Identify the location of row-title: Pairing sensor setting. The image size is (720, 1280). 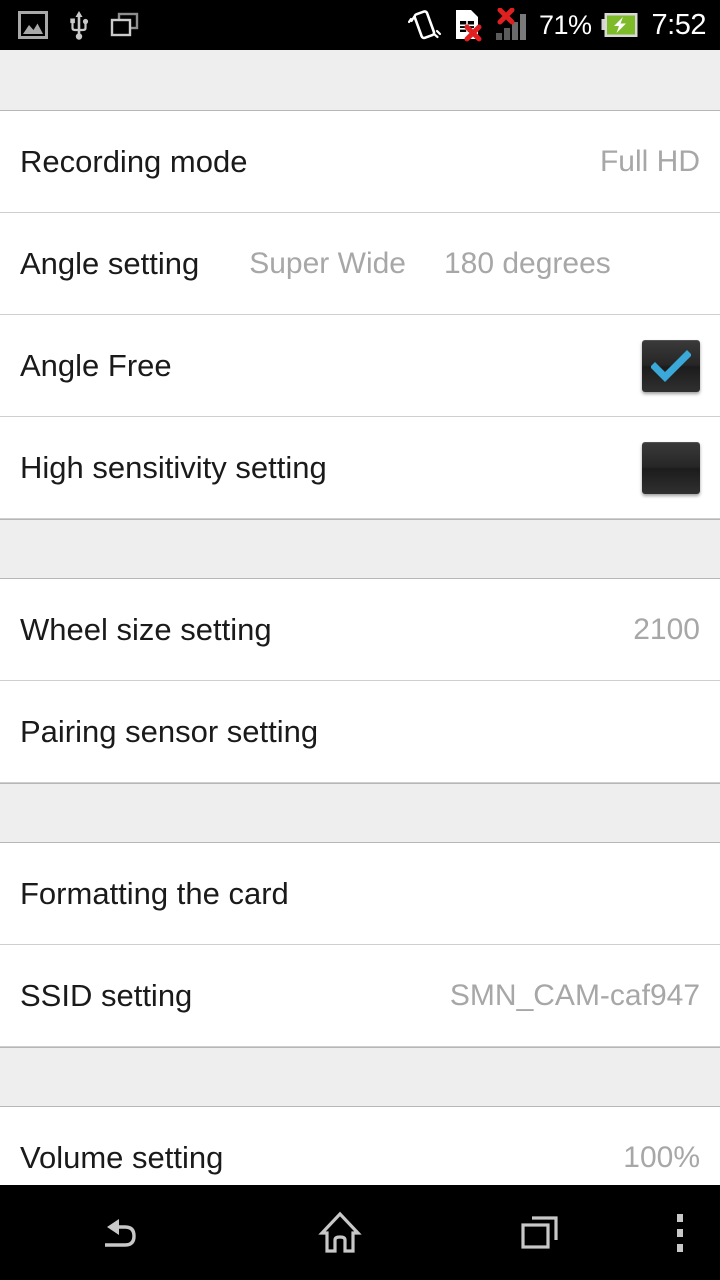
(169, 731).